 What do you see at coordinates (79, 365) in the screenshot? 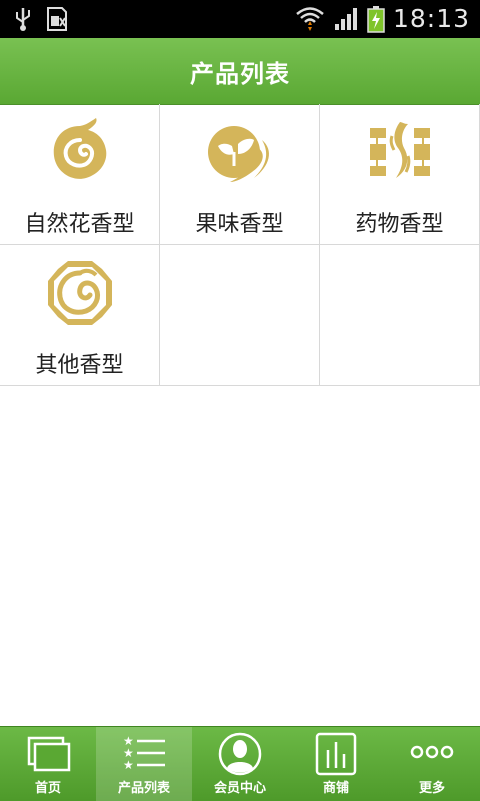
I see `product-label: 其他香型` at bounding box center [79, 365].